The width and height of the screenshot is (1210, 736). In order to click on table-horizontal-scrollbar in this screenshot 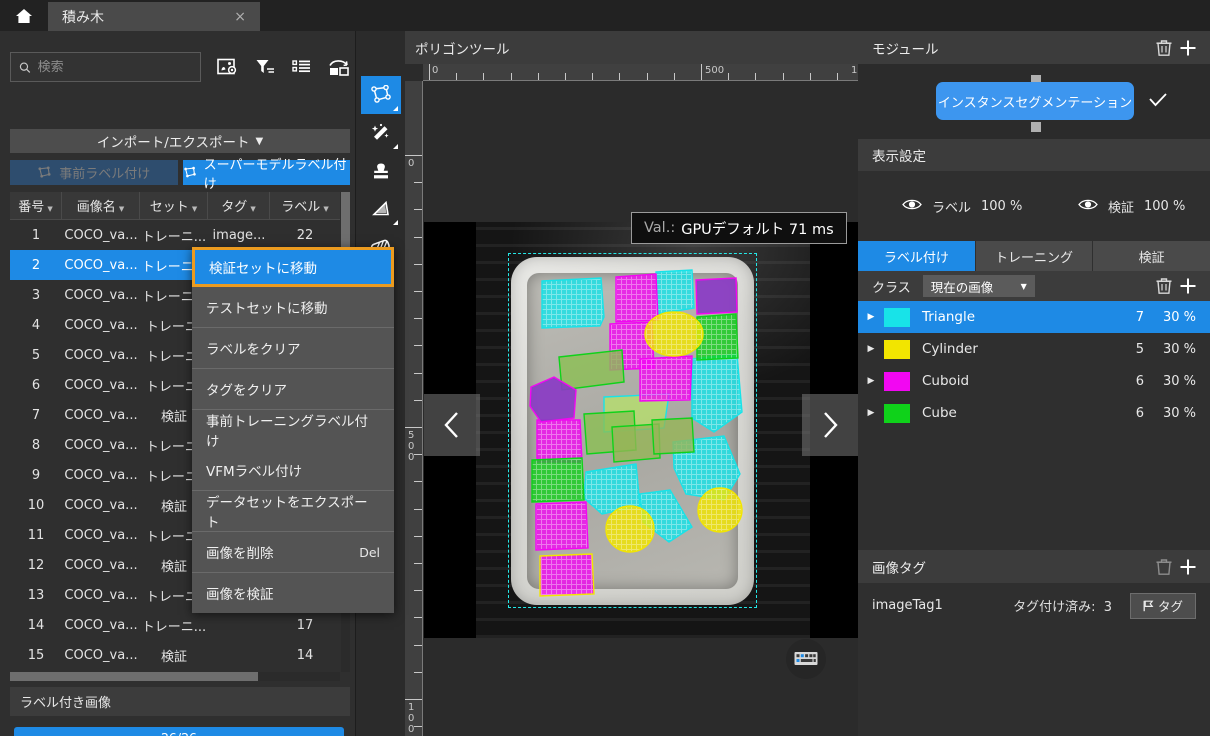, I will do `click(175, 676)`.